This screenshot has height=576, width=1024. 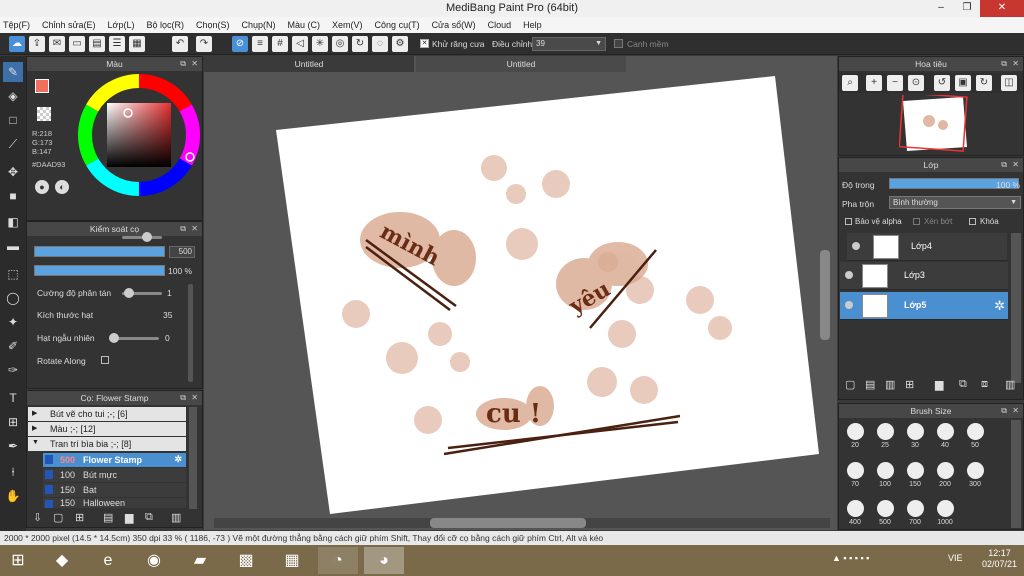 I want to click on zoom-fit-icon: ⌕, so click(x=850, y=83).